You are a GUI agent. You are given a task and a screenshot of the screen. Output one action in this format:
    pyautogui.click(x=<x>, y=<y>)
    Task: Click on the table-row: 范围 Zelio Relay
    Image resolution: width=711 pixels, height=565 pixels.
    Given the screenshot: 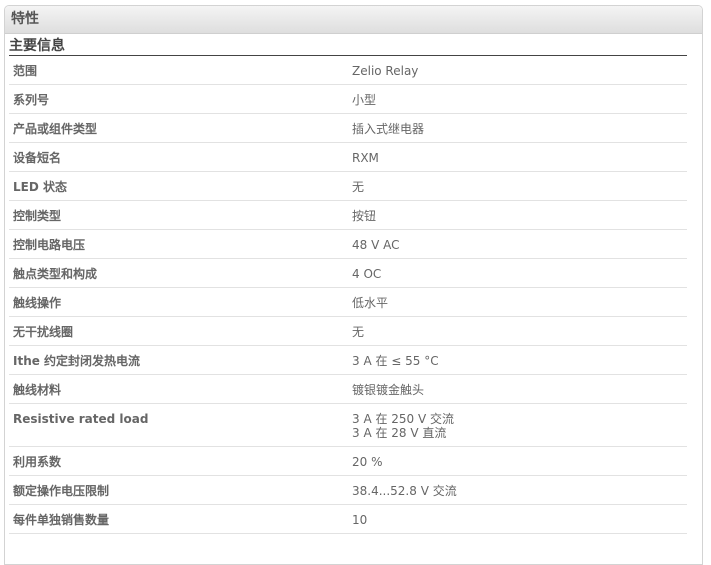 What is the action you would take?
    pyautogui.click(x=348, y=70)
    